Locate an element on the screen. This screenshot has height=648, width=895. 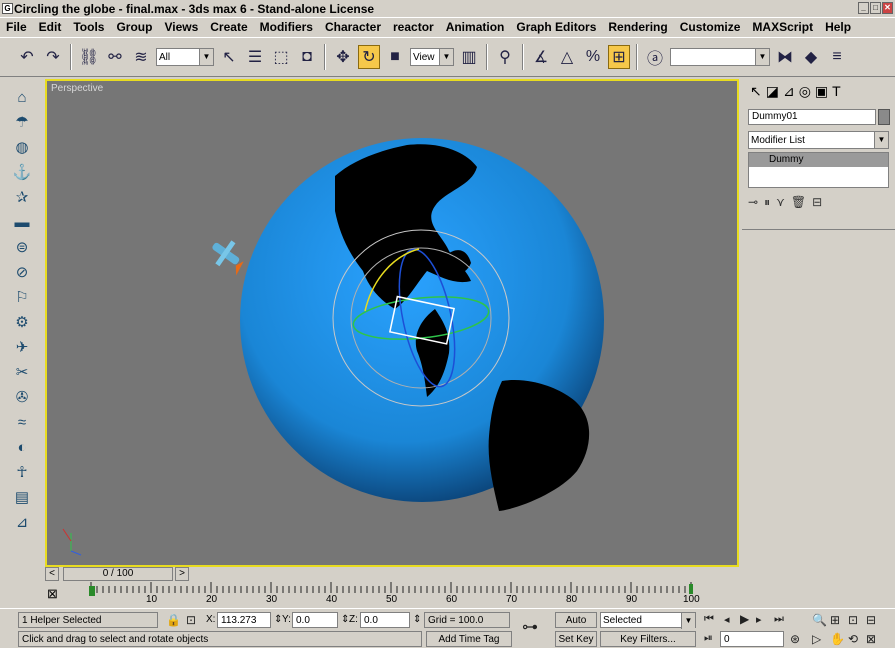
unlink-icon: ⚯ is located at coordinates (115, 57).